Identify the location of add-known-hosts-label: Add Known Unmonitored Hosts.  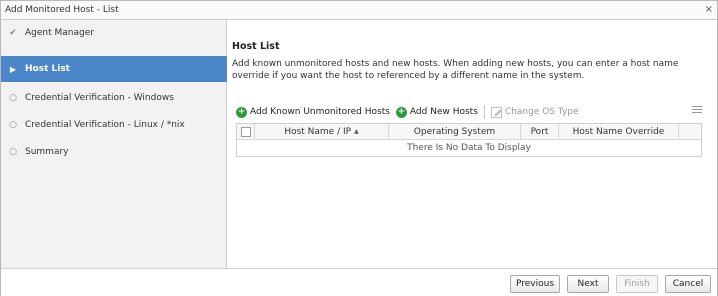
(320, 112).